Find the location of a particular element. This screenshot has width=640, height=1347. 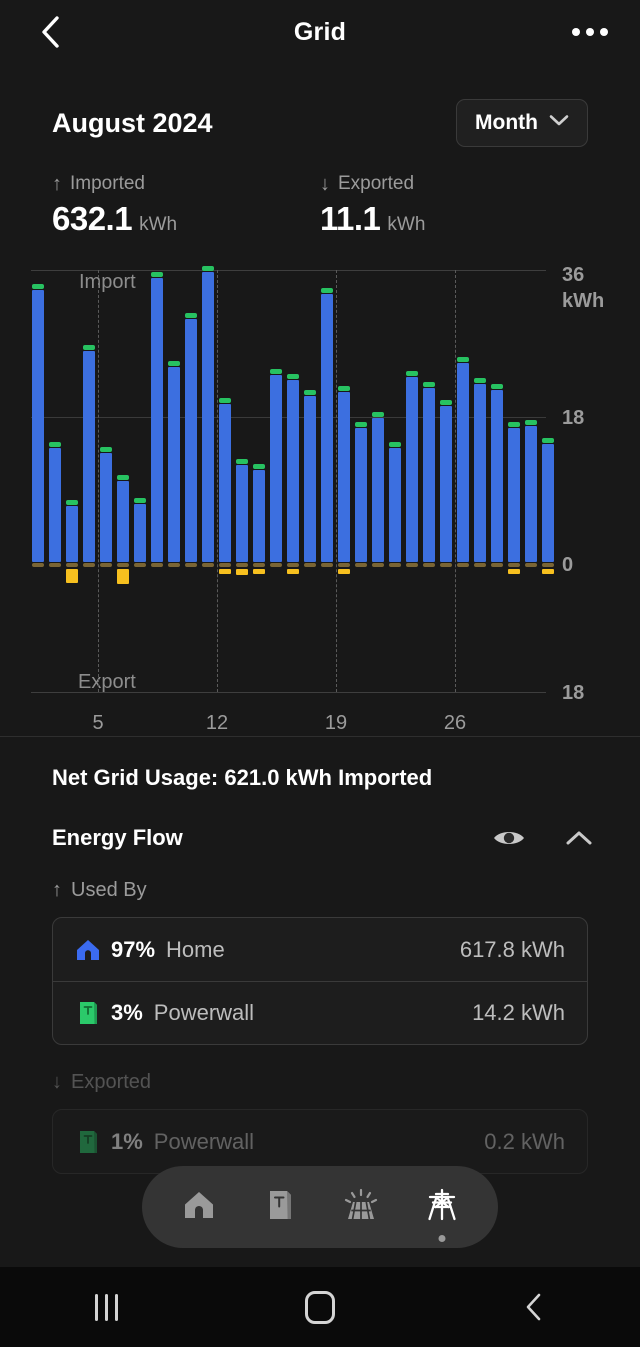

flow-home-name: Home is located at coordinates (195, 949).